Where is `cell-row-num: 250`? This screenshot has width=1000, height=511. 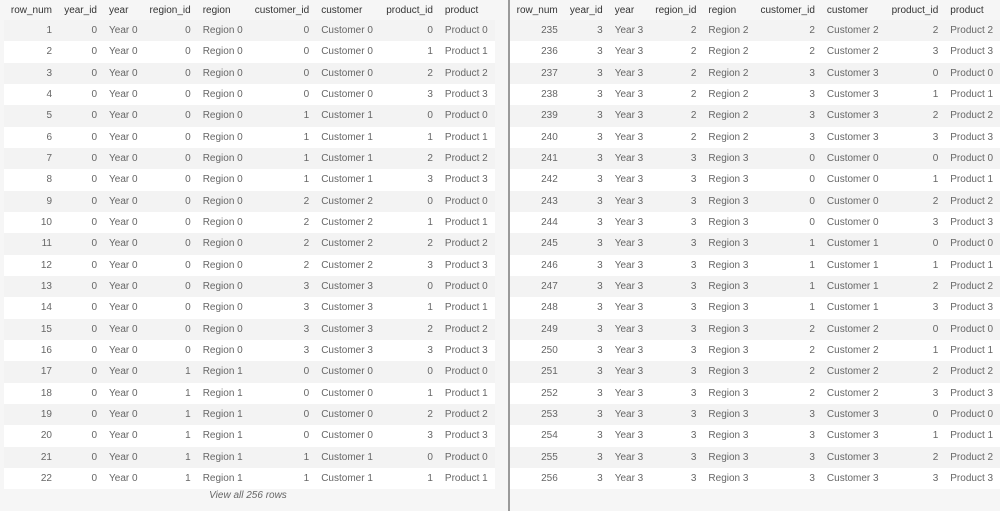 cell-row-num: 250 is located at coordinates (549, 351).